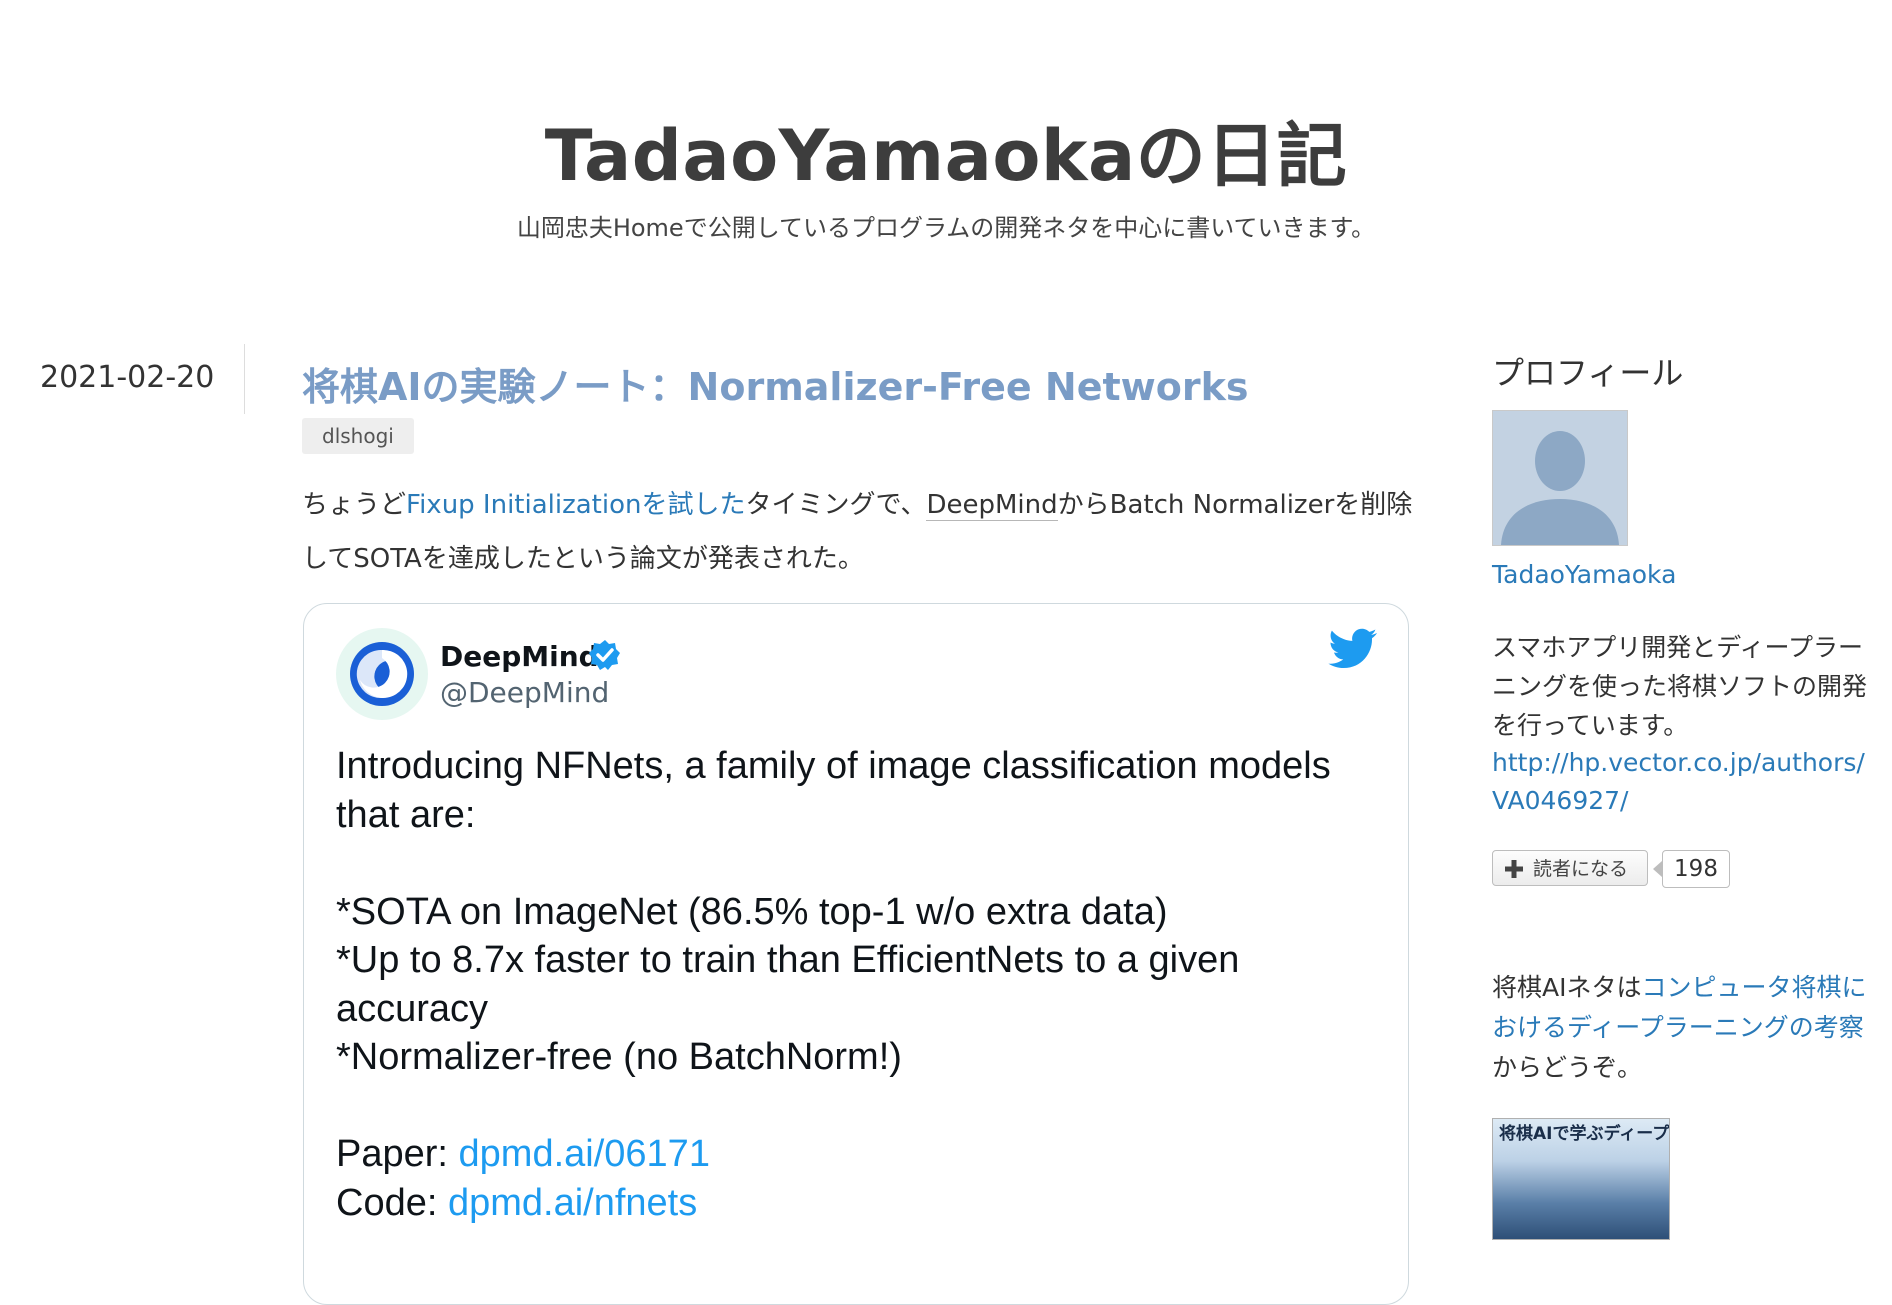  What do you see at coordinates (524, 692) in the screenshot?
I see `tweet-author-handle: @DeepMind` at bounding box center [524, 692].